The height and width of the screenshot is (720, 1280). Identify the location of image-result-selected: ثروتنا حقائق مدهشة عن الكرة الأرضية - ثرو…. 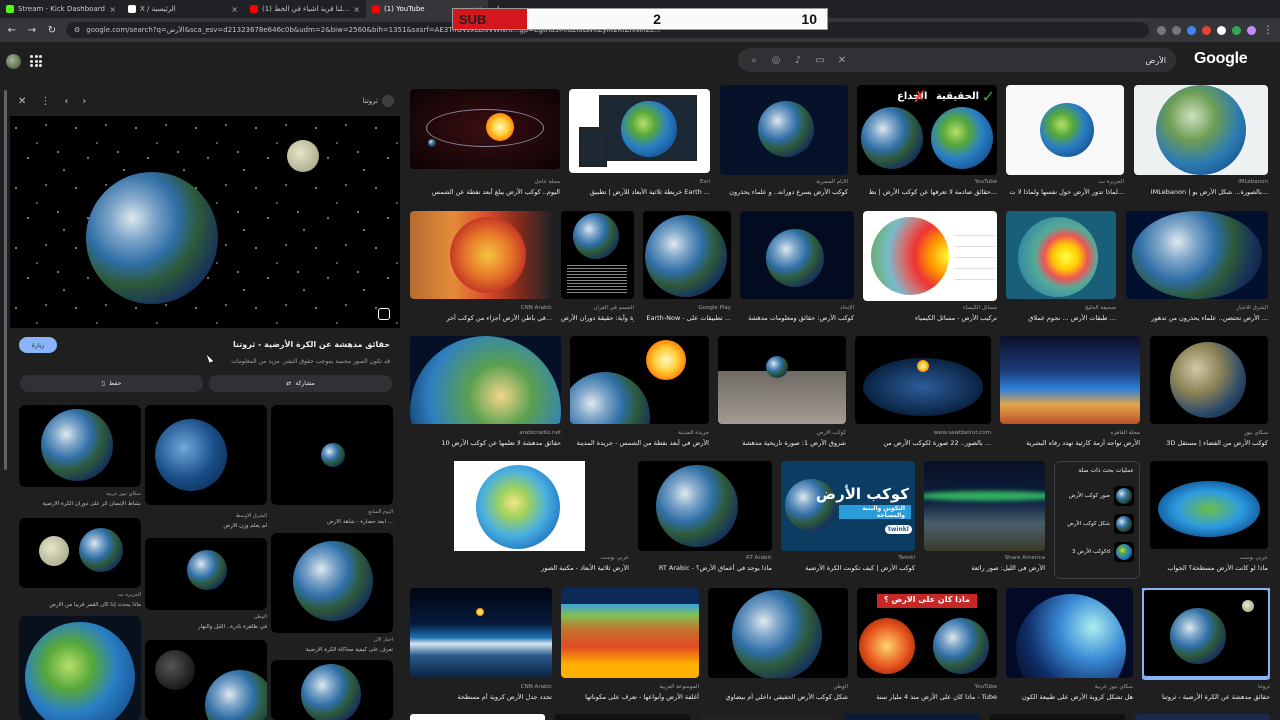
(1206, 648).